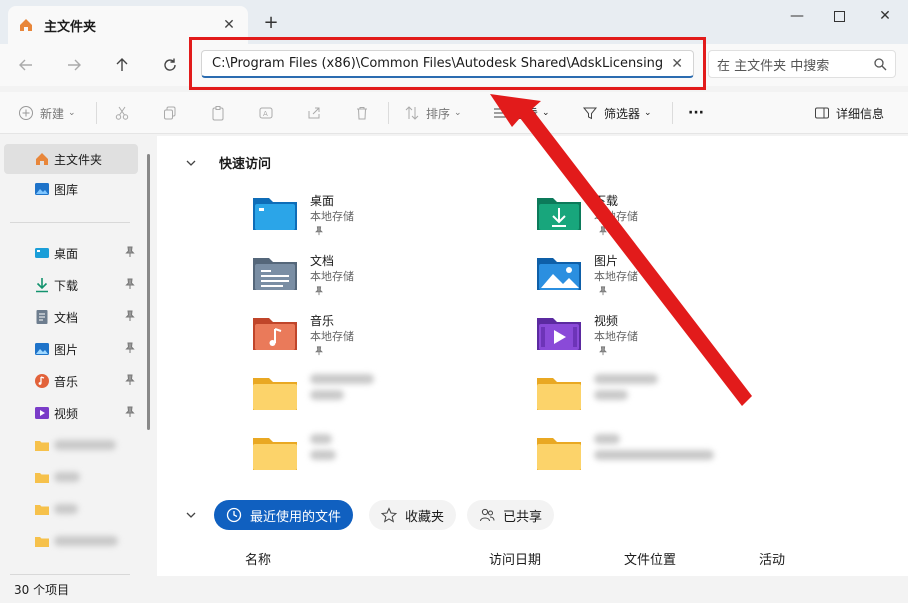 Image resolution: width=908 pixels, height=603 pixels. Describe the element at coordinates (849, 113) in the screenshot. I see `details-button: 详细信息` at that location.